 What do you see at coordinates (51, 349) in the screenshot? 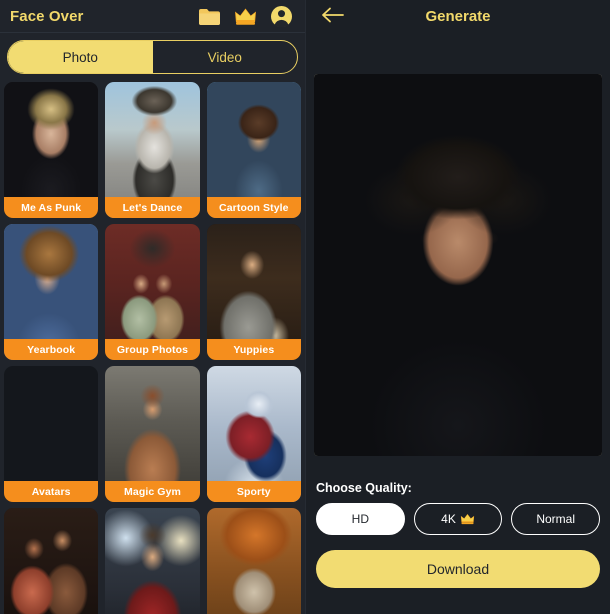
I see `style-card-label: Yearbook` at bounding box center [51, 349].